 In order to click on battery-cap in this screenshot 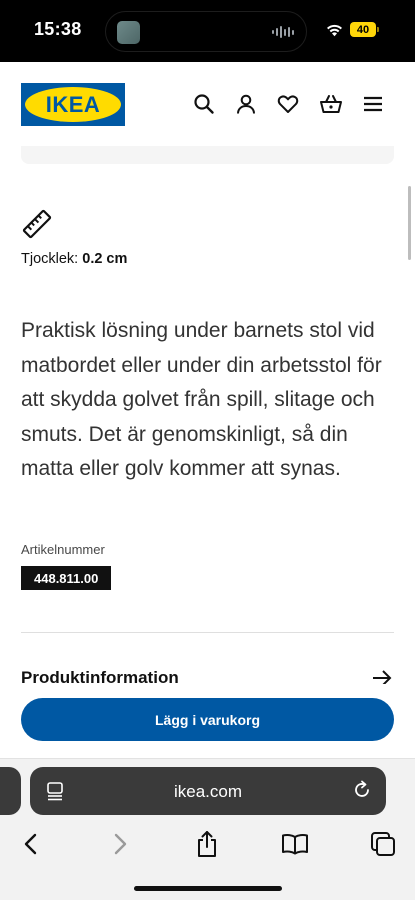, I will do `click(378, 29)`.